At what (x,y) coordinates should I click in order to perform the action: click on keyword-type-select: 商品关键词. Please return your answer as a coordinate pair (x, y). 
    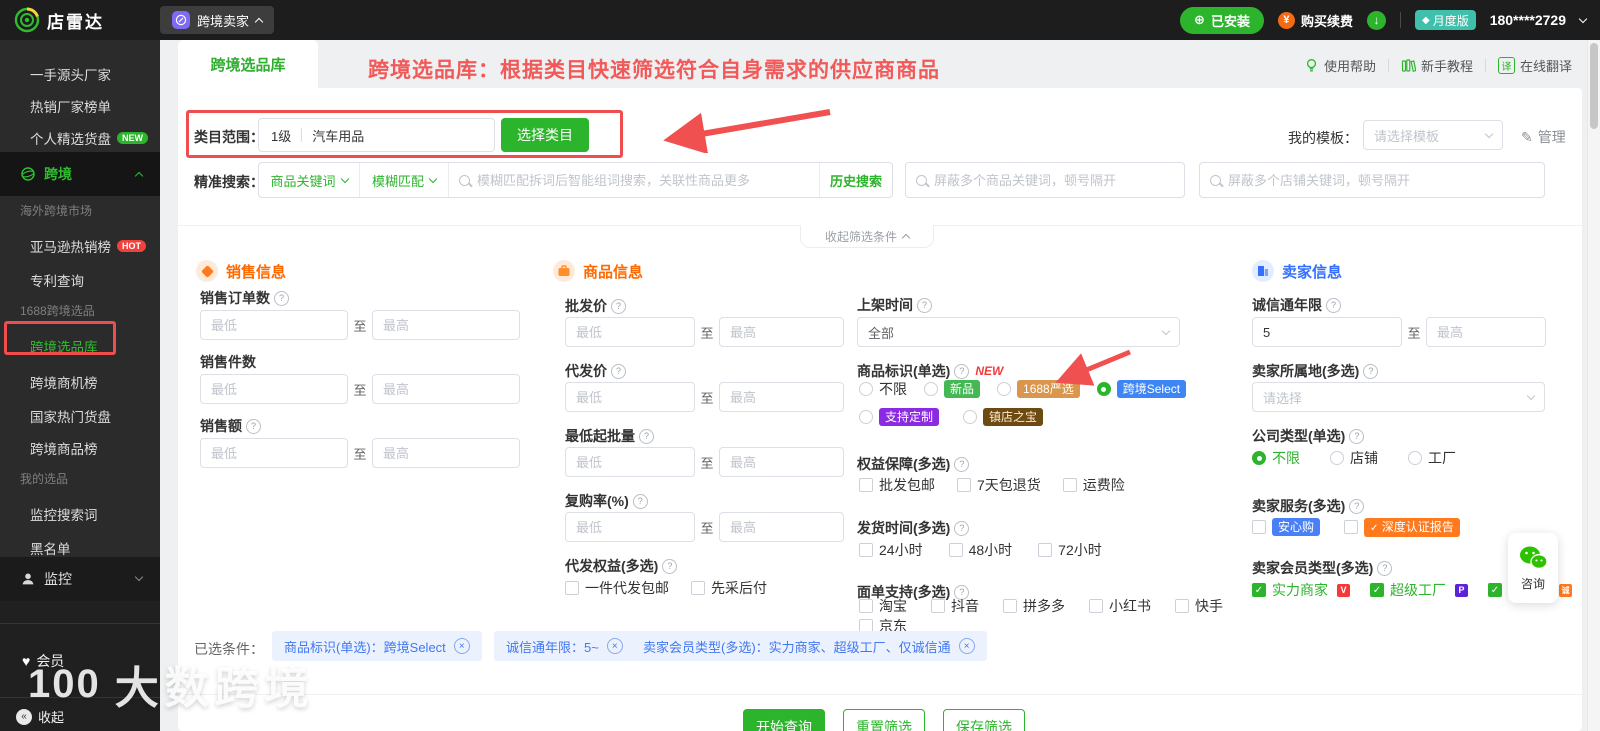
    Looking at the image, I should click on (309, 180).